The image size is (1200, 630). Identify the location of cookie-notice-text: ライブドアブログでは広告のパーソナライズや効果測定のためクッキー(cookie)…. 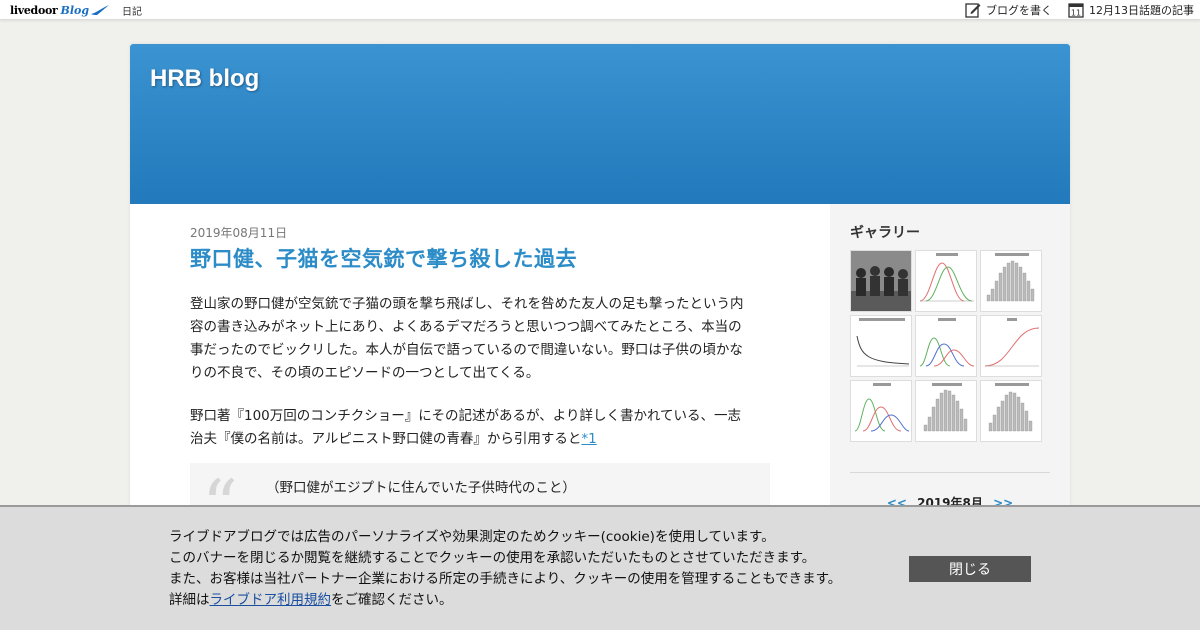
(505, 569).